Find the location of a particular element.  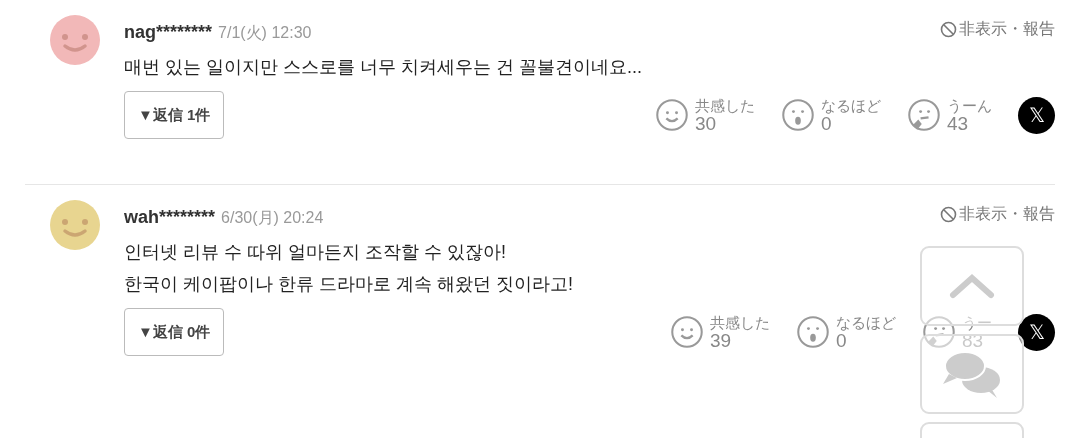

reaction-count: 39 is located at coordinates (721, 340).